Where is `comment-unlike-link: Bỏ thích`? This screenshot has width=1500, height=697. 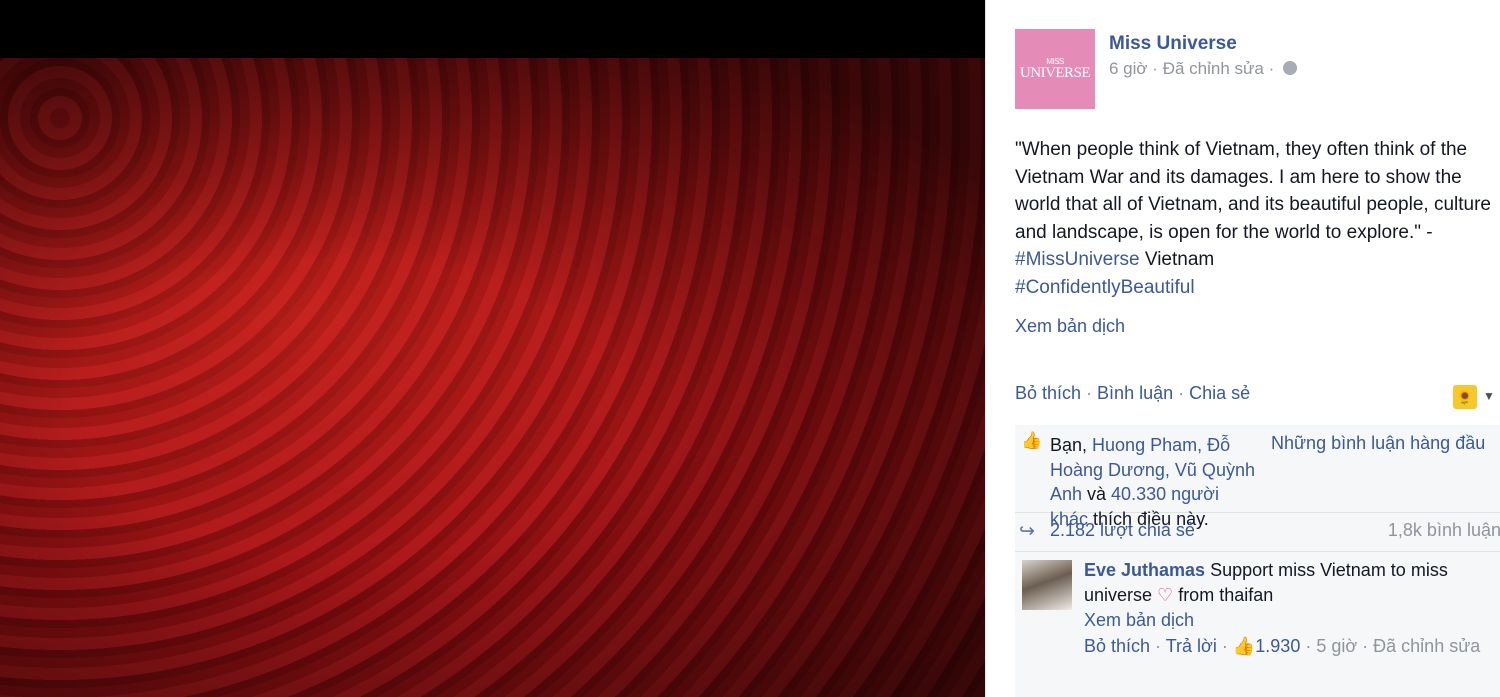 comment-unlike-link: Bỏ thích is located at coordinates (1117, 646).